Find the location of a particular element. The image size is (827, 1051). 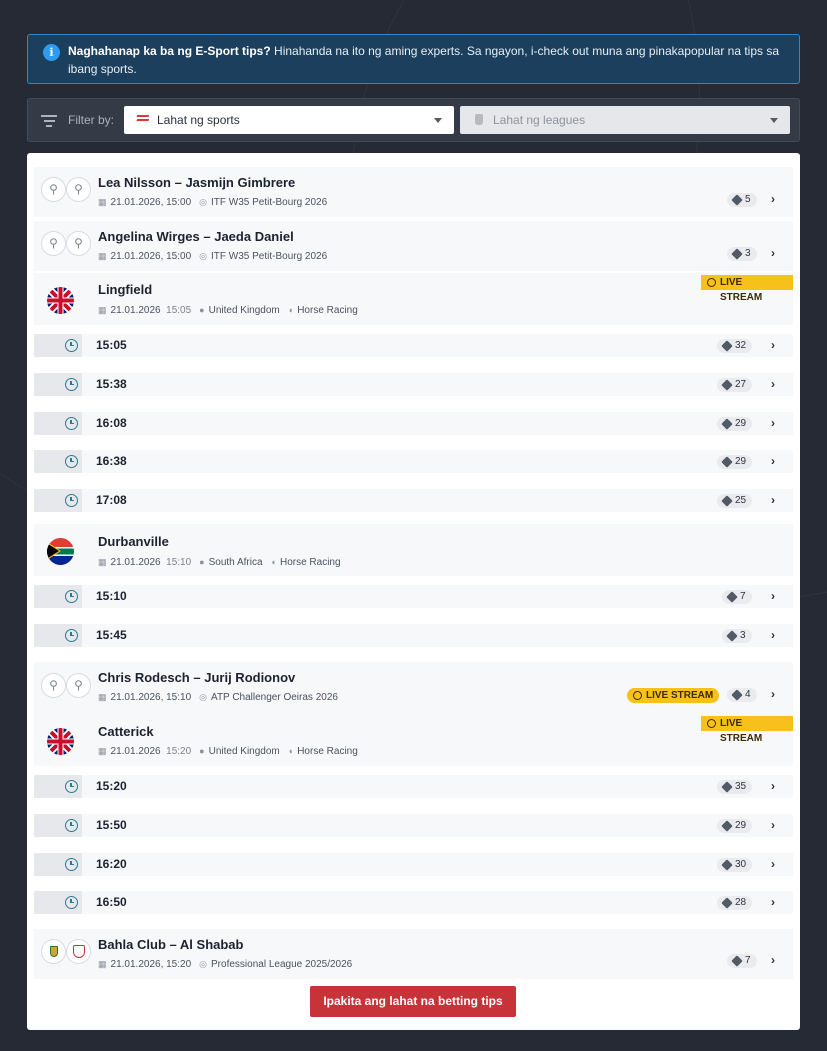

race-row: 15:38 27 › is located at coordinates (413, 384).